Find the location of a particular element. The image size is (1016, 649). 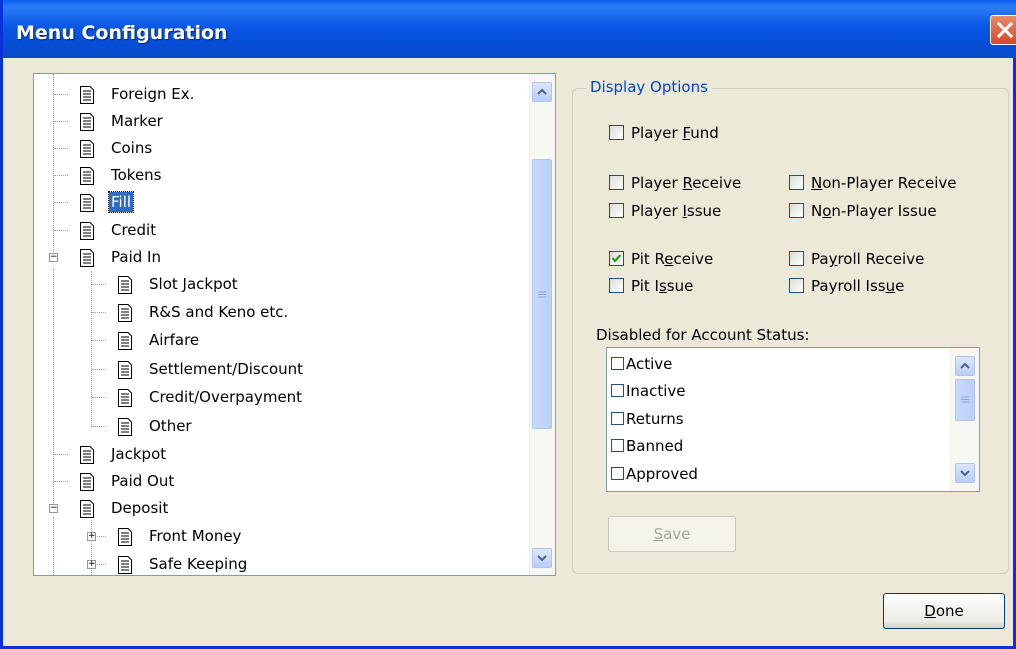

chevron-up-icon is located at coordinates (542, 91).